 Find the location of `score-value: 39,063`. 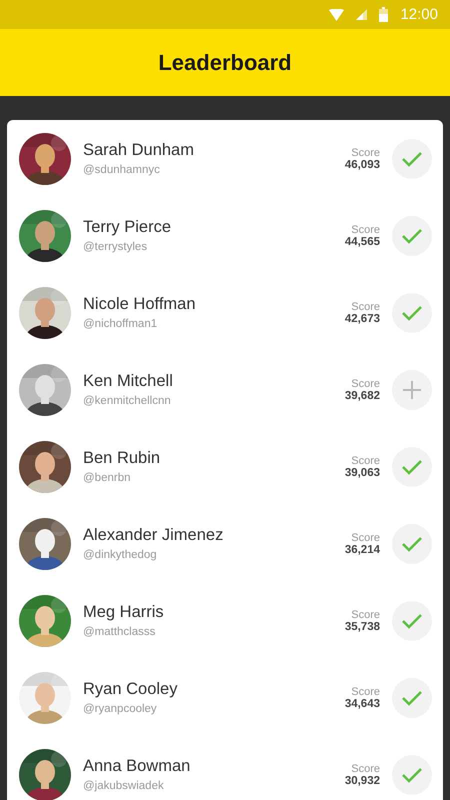

score-value: 39,063 is located at coordinates (362, 472).